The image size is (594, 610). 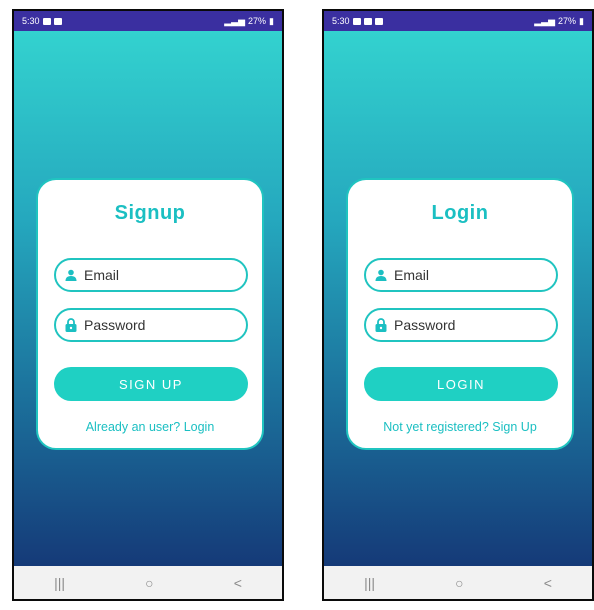 What do you see at coordinates (150, 213) in the screenshot?
I see `card-title: Signup` at bounding box center [150, 213].